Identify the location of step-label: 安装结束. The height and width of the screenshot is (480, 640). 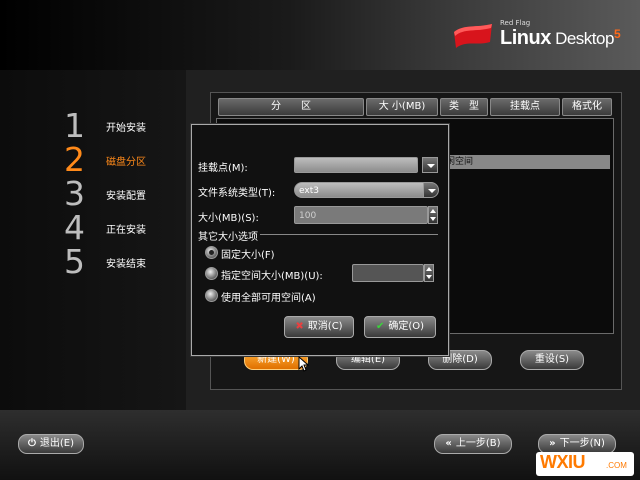
(126, 264).